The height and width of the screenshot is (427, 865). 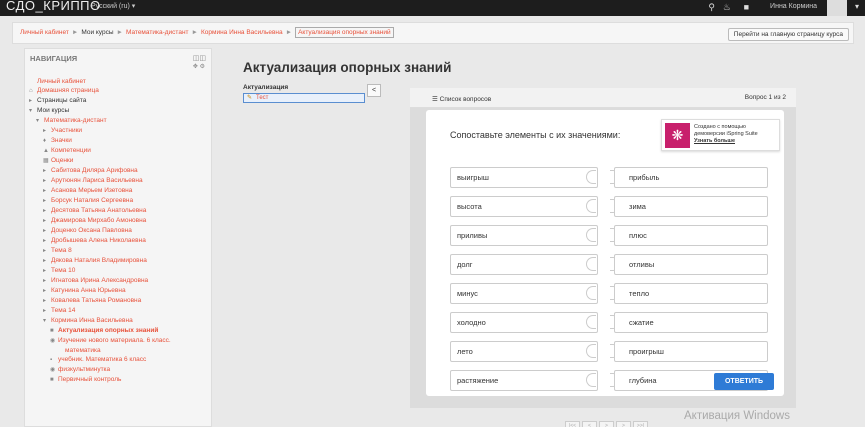 I want to click on nav-tree-item: ▸ Катунина Анна Юрьевна, so click(x=120, y=291).